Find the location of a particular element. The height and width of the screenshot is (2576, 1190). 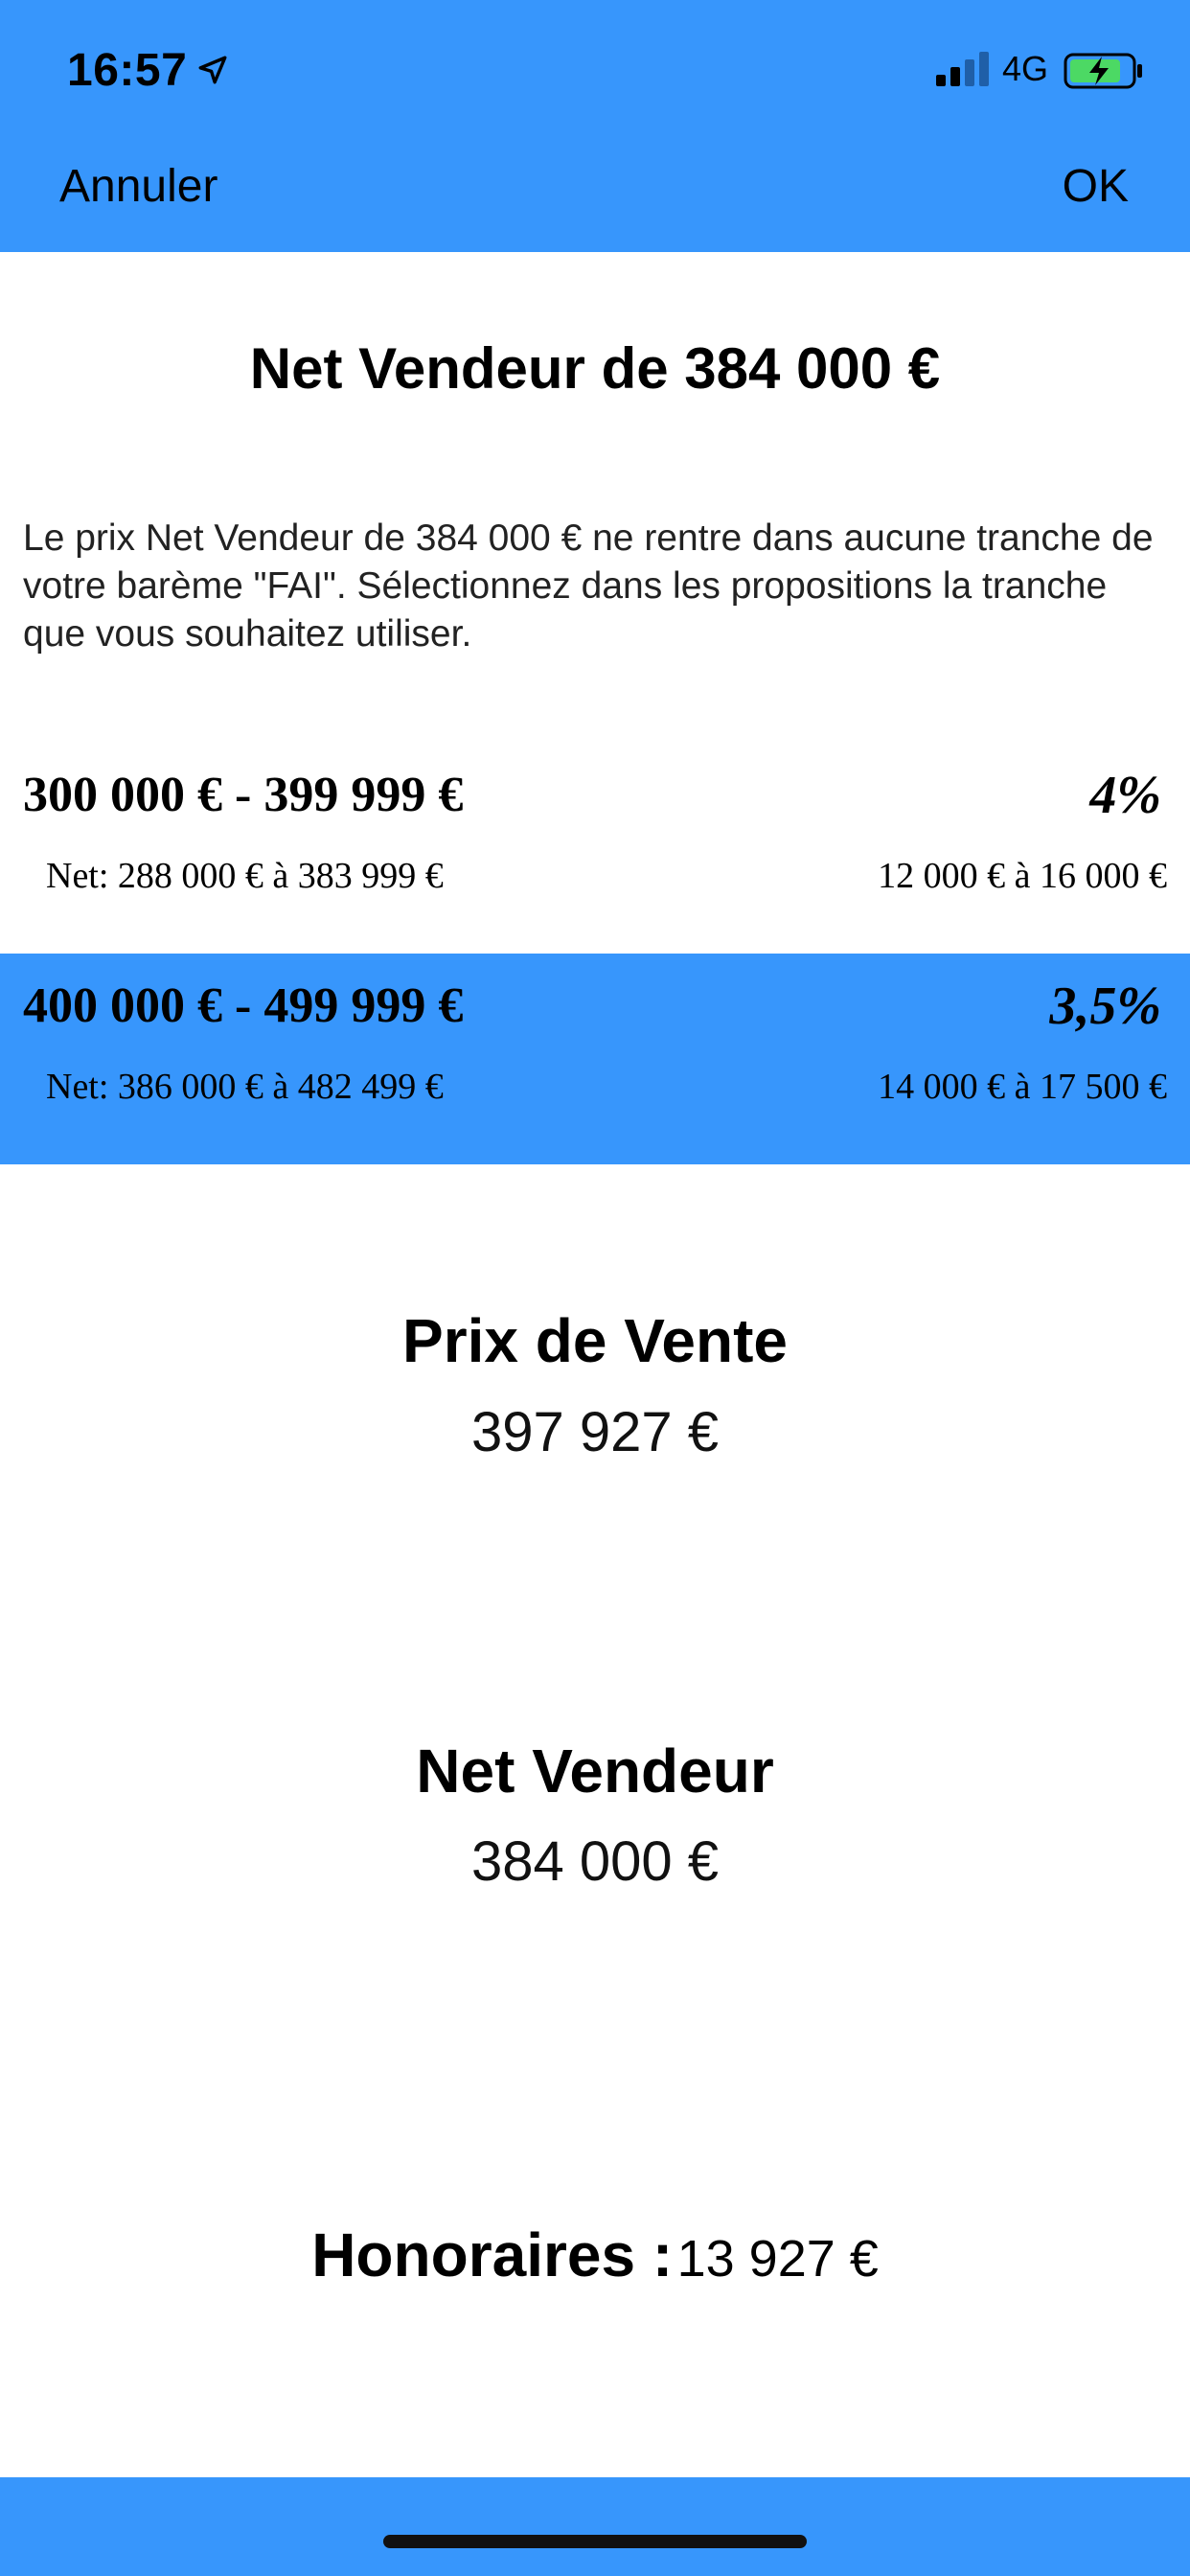

ok-button: OK is located at coordinates (1096, 187).